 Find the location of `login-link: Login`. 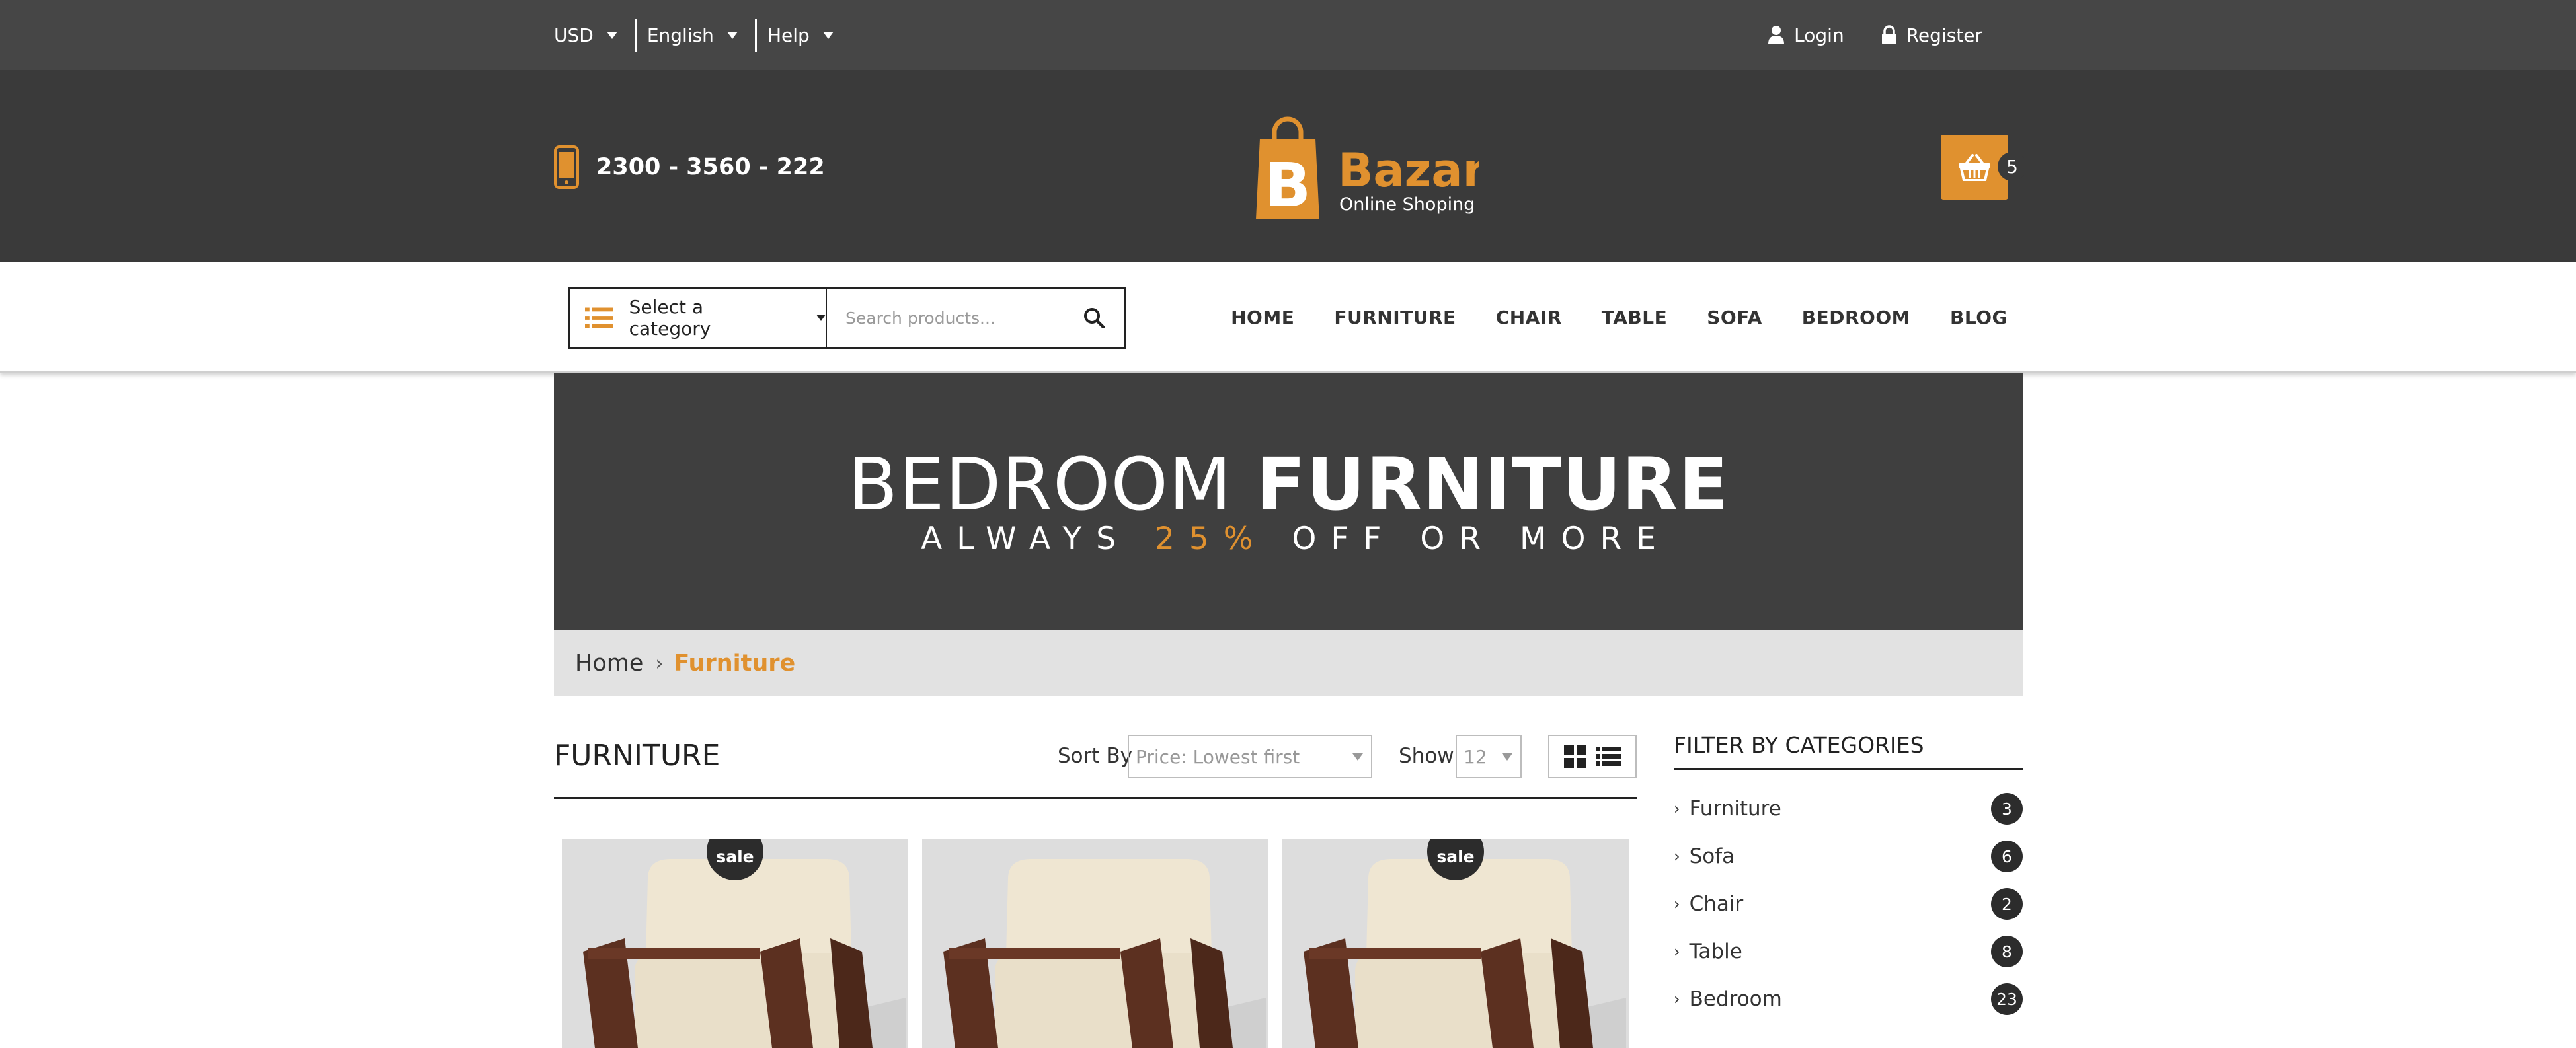

login-link: Login is located at coordinates (1806, 35).